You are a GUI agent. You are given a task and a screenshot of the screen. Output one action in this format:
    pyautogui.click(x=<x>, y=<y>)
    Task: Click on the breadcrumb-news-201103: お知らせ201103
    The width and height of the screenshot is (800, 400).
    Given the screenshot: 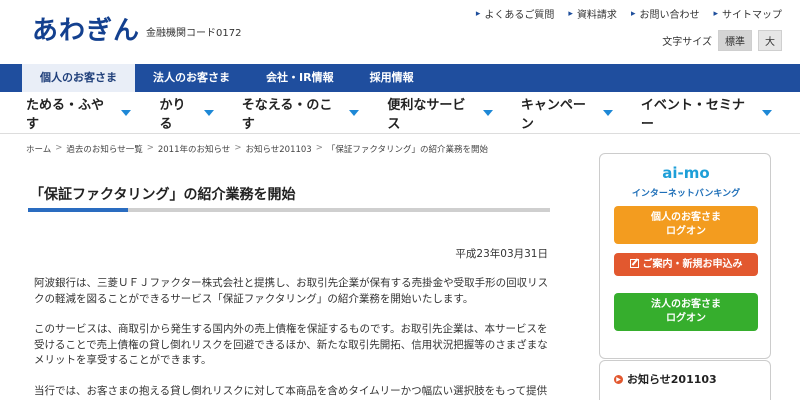 What is the action you would take?
    pyautogui.click(x=278, y=149)
    